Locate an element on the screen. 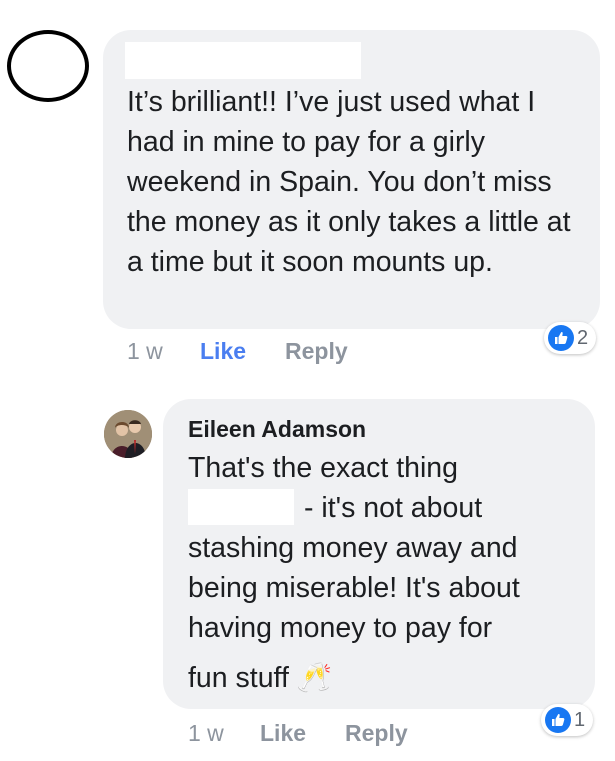 Image resolution: width=615 pixels, height=761 pixels. reaction-badge: 1 is located at coordinates (567, 720).